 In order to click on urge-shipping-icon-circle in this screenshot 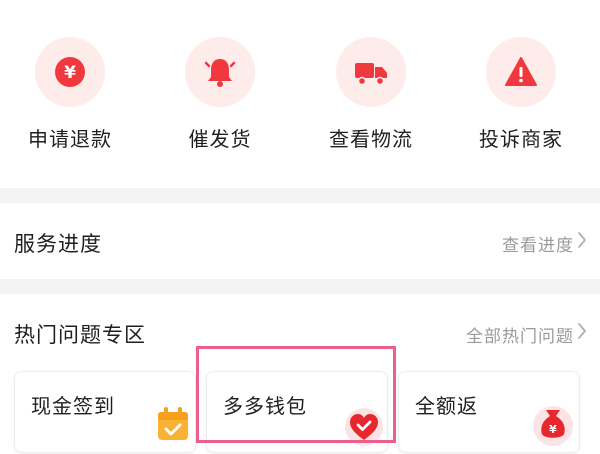, I will do `click(220, 72)`.